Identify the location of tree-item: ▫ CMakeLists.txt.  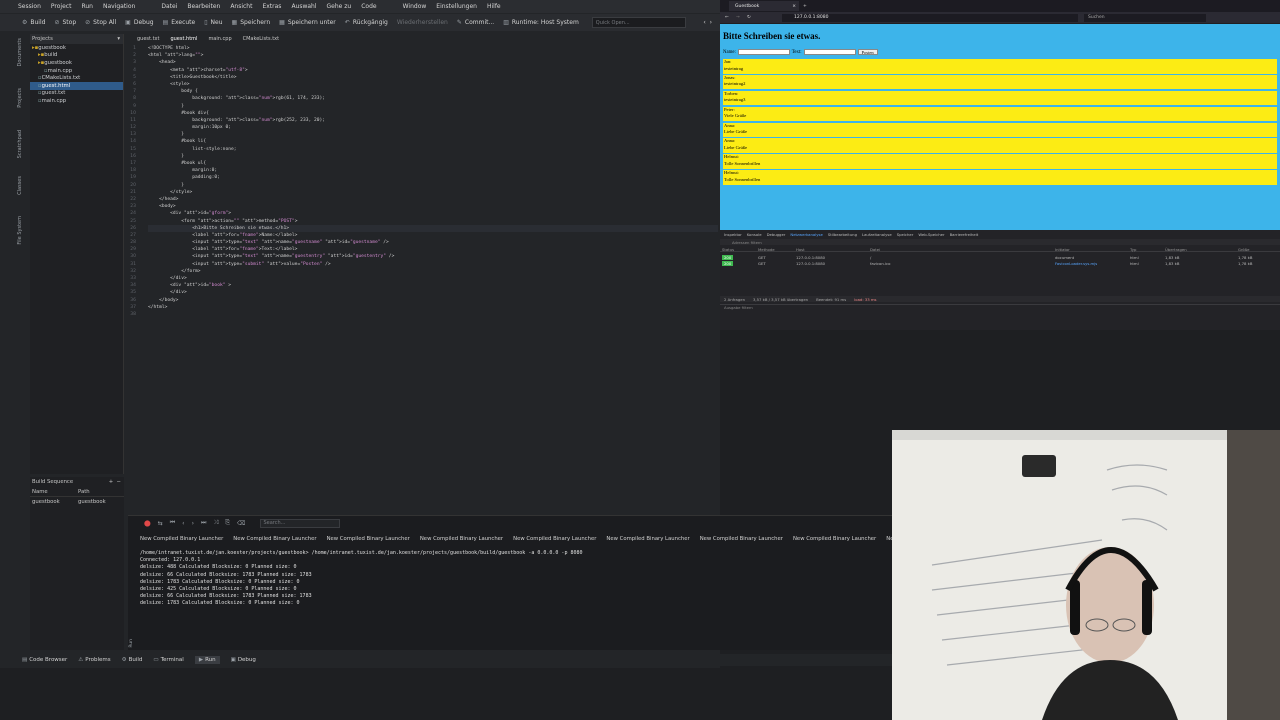
(76, 78).